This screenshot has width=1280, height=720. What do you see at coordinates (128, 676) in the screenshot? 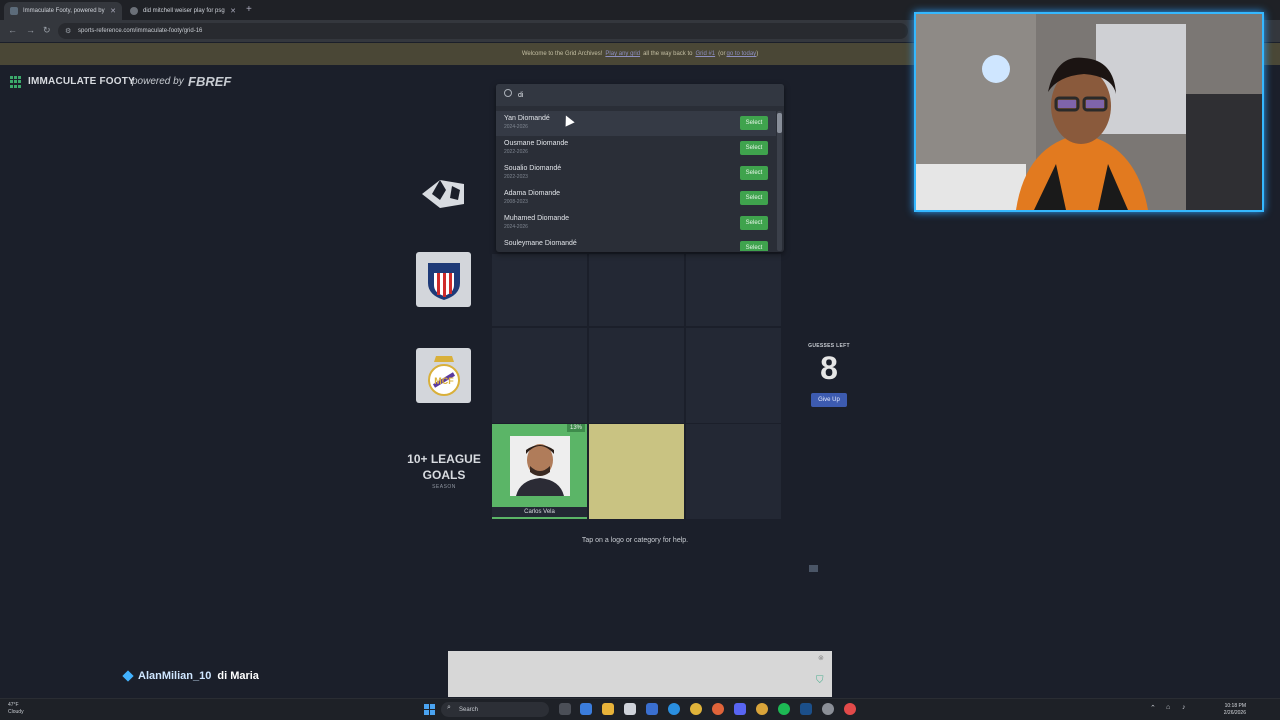
I see `chat-badge-icon` at bounding box center [128, 676].